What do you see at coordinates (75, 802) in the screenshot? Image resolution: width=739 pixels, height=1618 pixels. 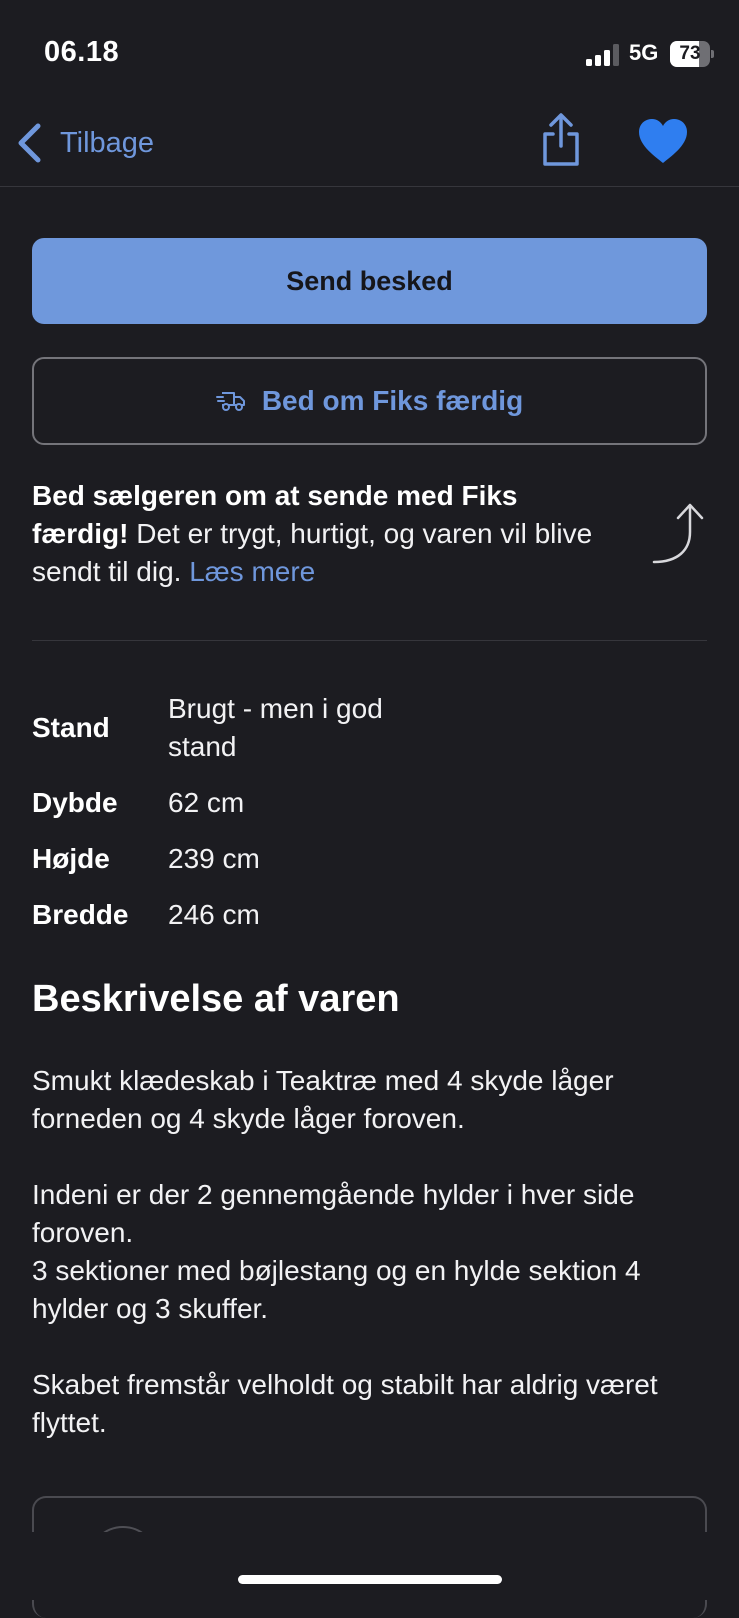 I see `spec-key: Dybde` at bounding box center [75, 802].